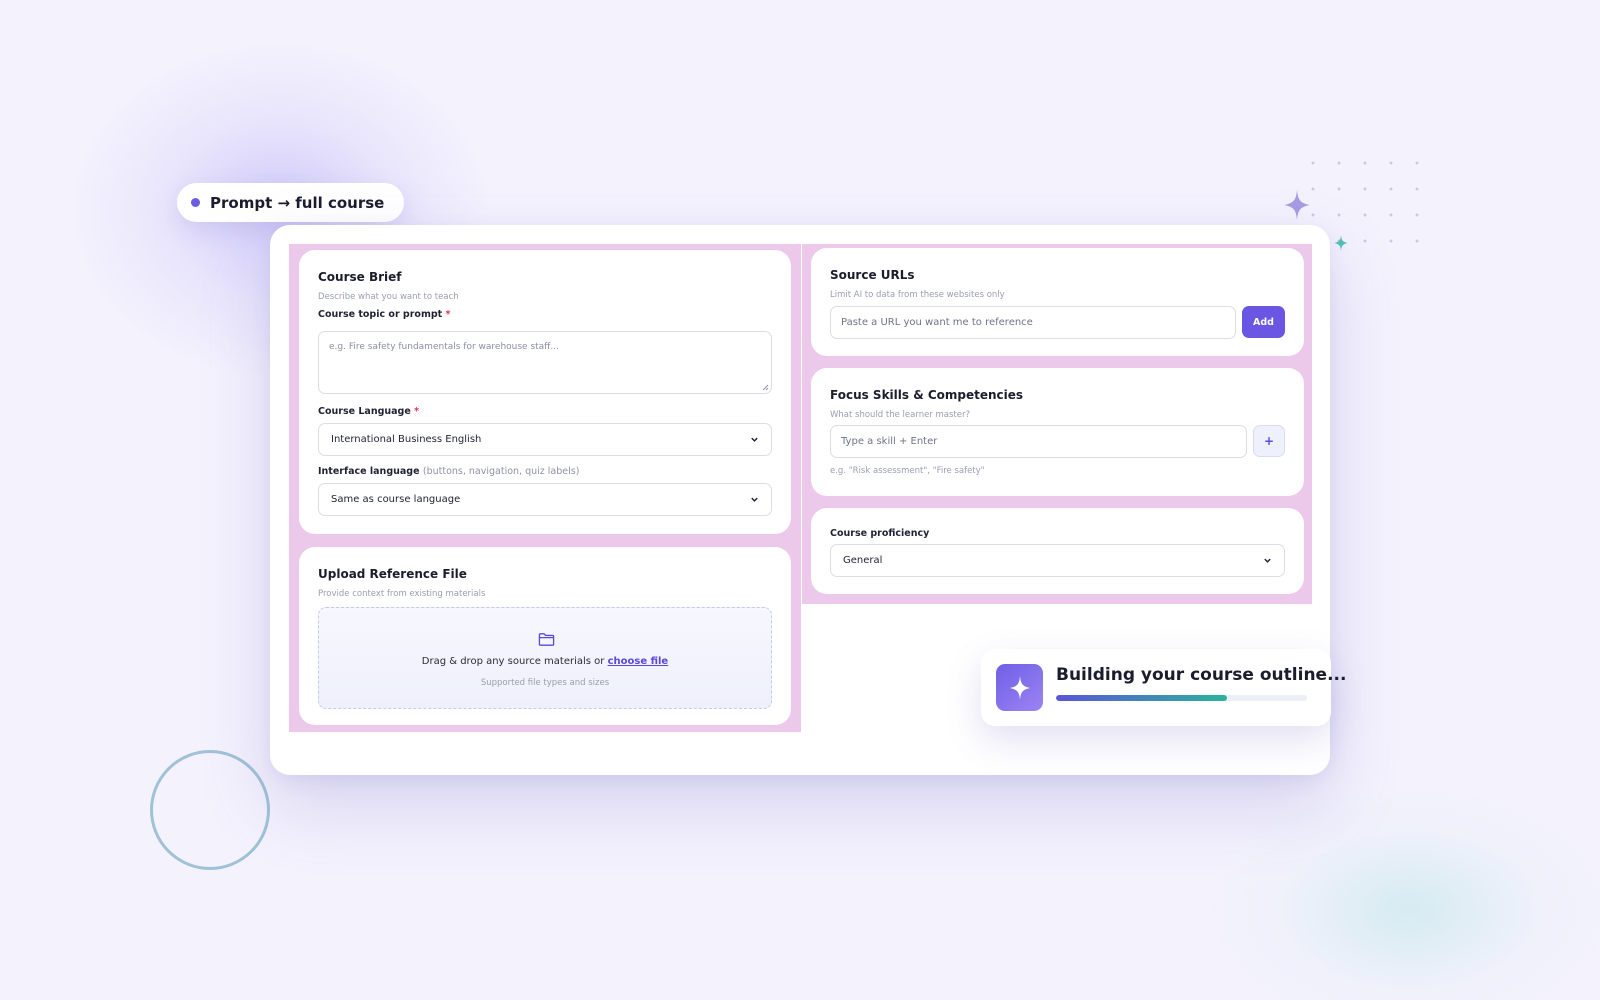 This screenshot has width=1600, height=1000. What do you see at coordinates (402, 594) in the screenshot?
I see `upload-subtitle: Provide context from existing materials` at bounding box center [402, 594].